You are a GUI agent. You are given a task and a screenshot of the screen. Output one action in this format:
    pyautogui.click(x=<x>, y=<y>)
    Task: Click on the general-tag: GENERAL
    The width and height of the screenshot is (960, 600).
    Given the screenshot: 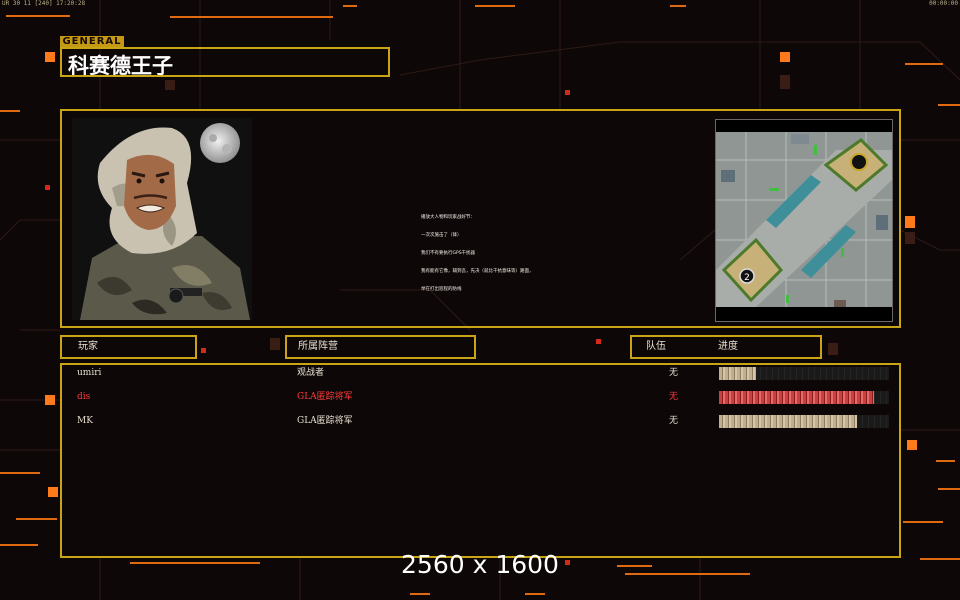 What is the action you would take?
    pyautogui.click(x=92, y=41)
    